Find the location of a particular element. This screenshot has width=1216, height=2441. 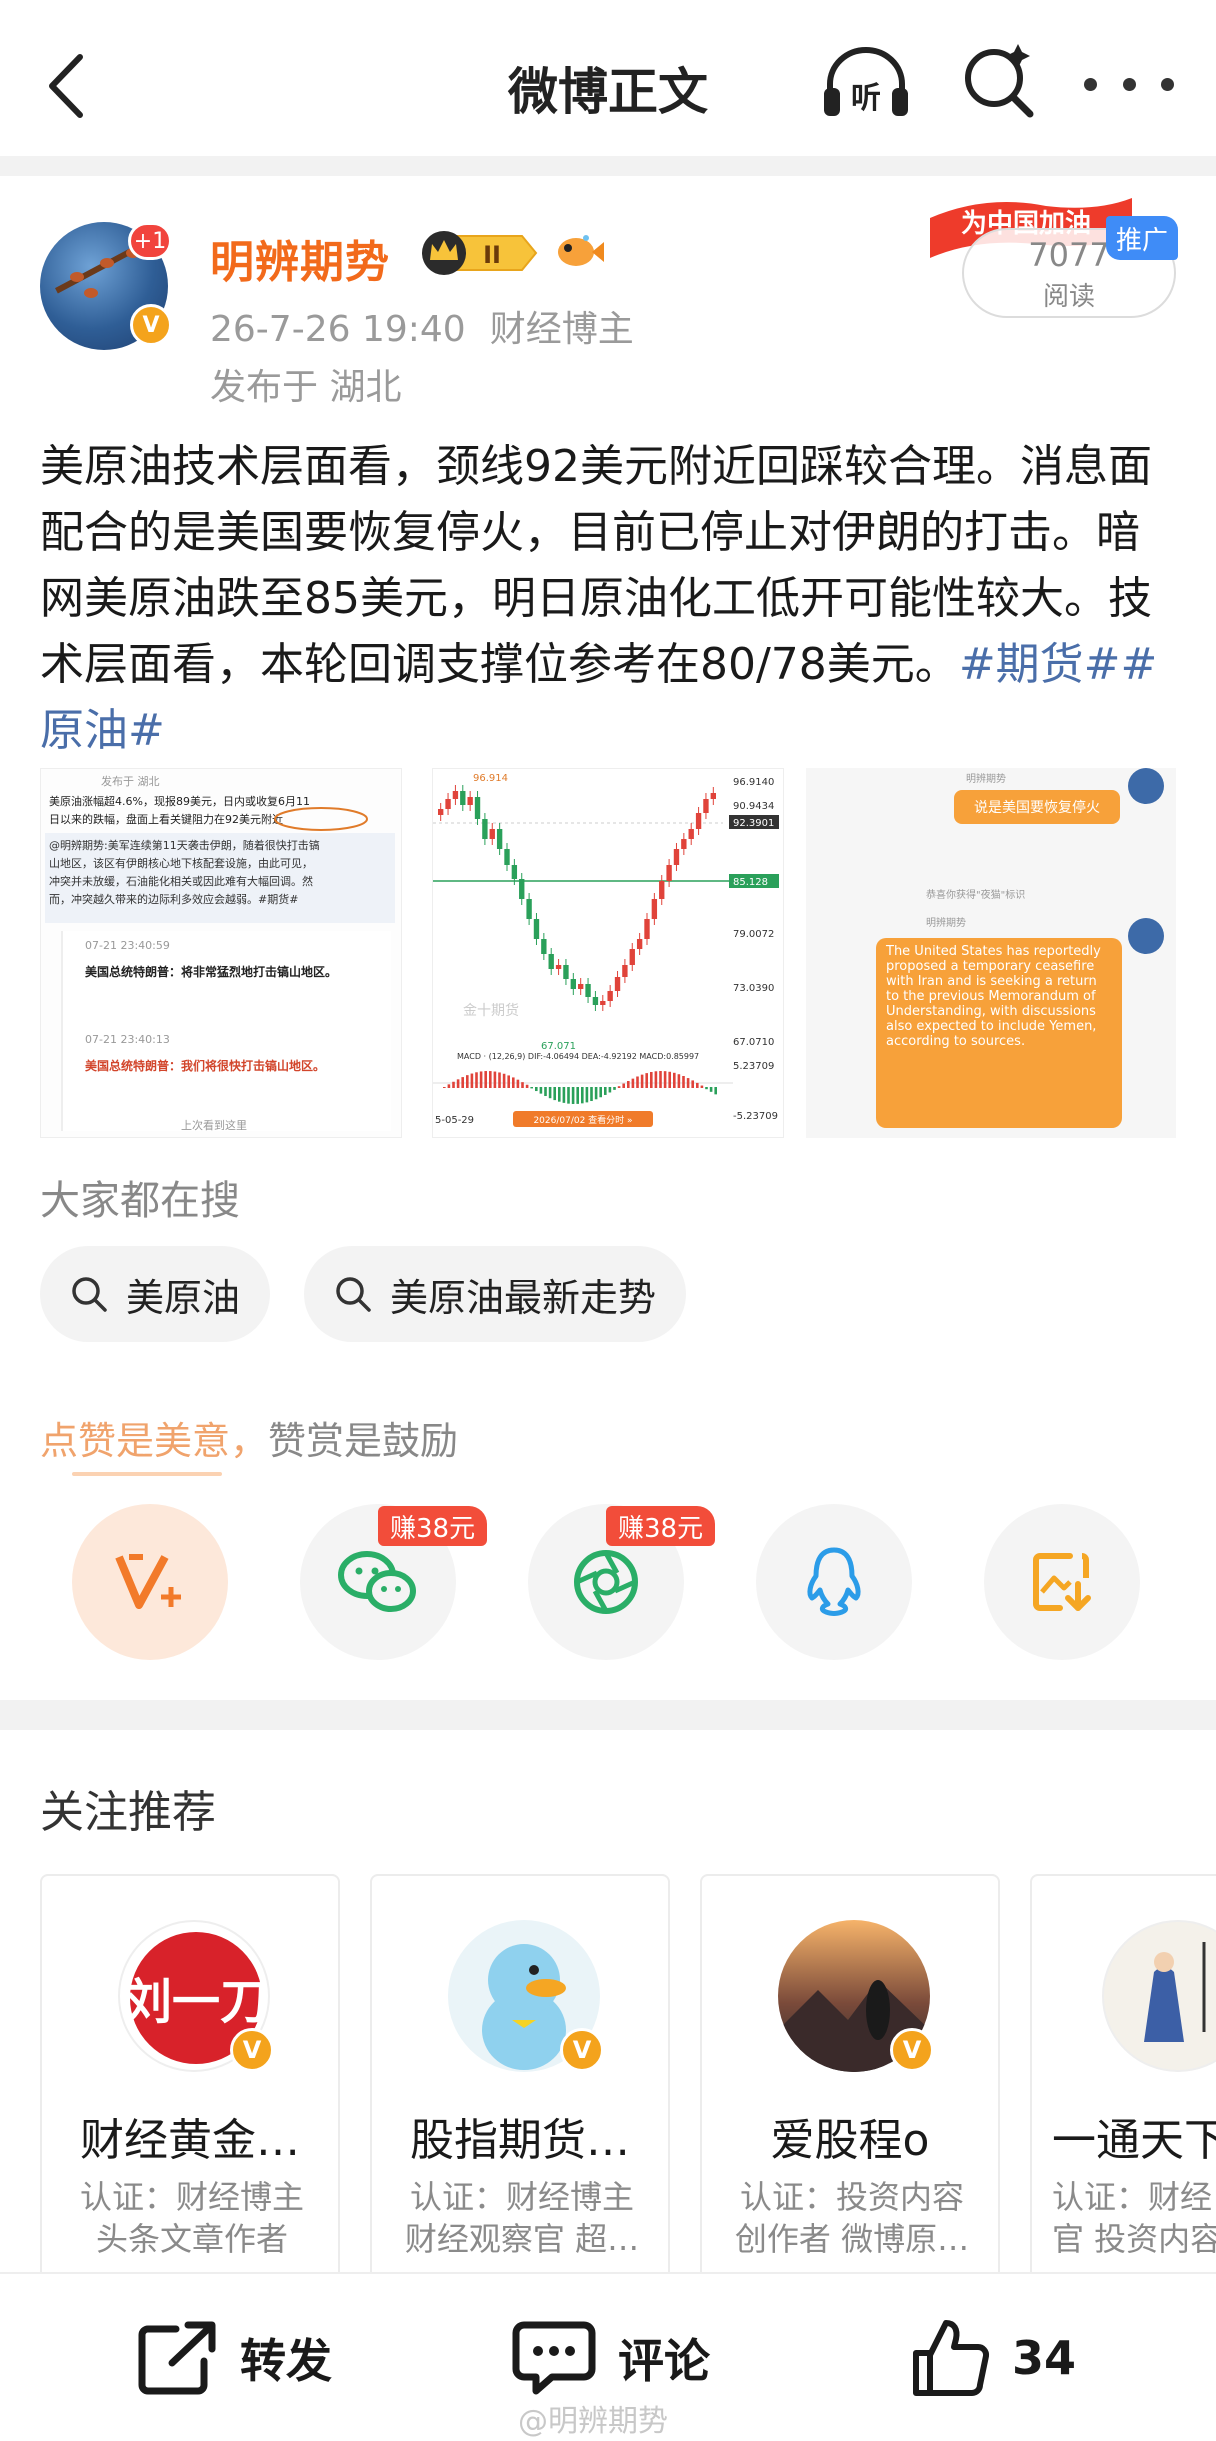

save-image-button is located at coordinates (1062, 1582).